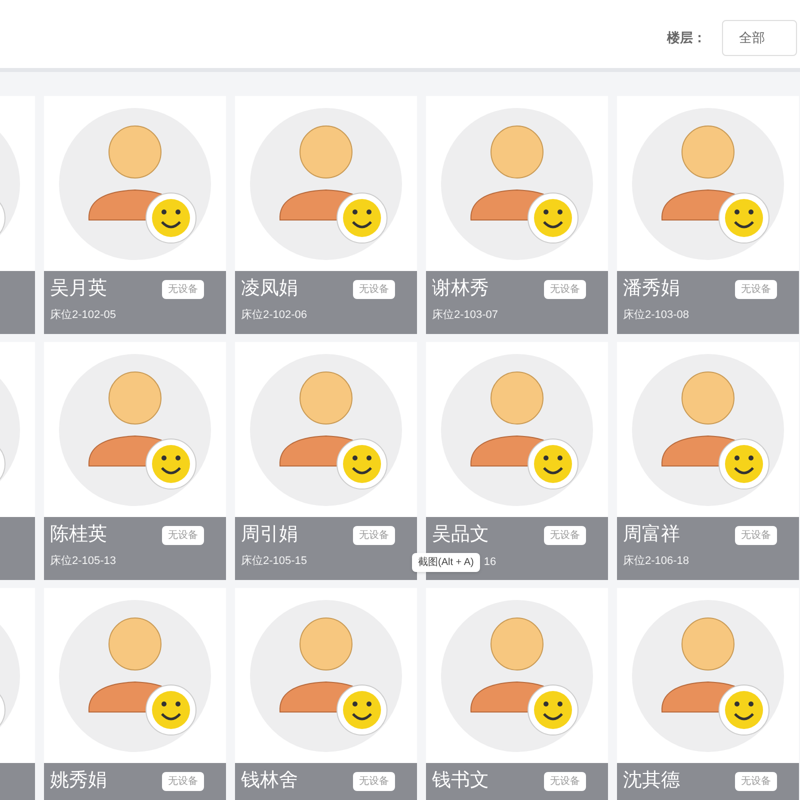  I want to click on resident-name: 钱书文, so click(460, 781).